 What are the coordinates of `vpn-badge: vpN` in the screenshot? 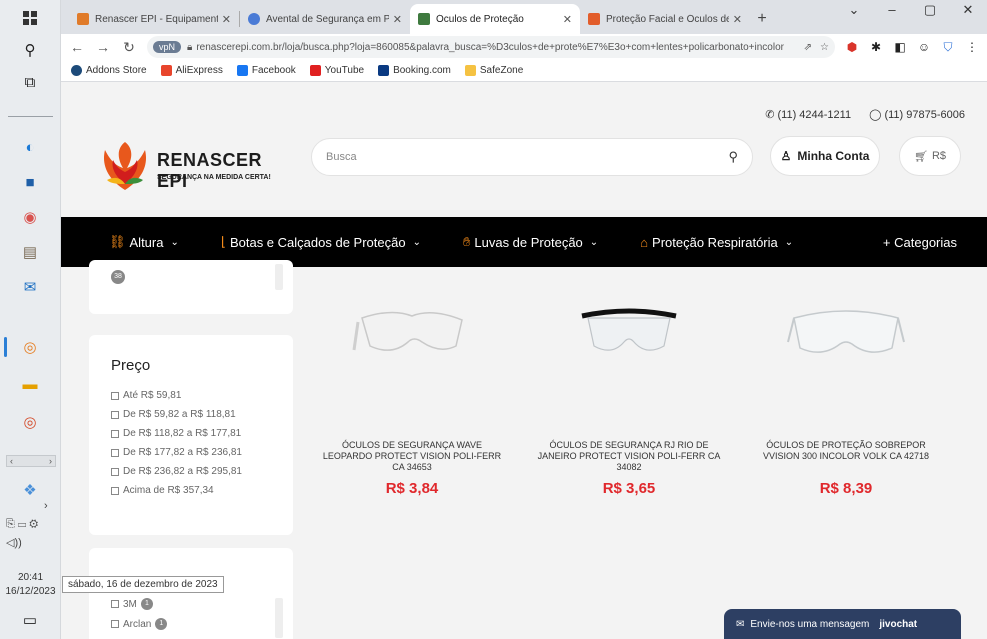 It's located at (167, 47).